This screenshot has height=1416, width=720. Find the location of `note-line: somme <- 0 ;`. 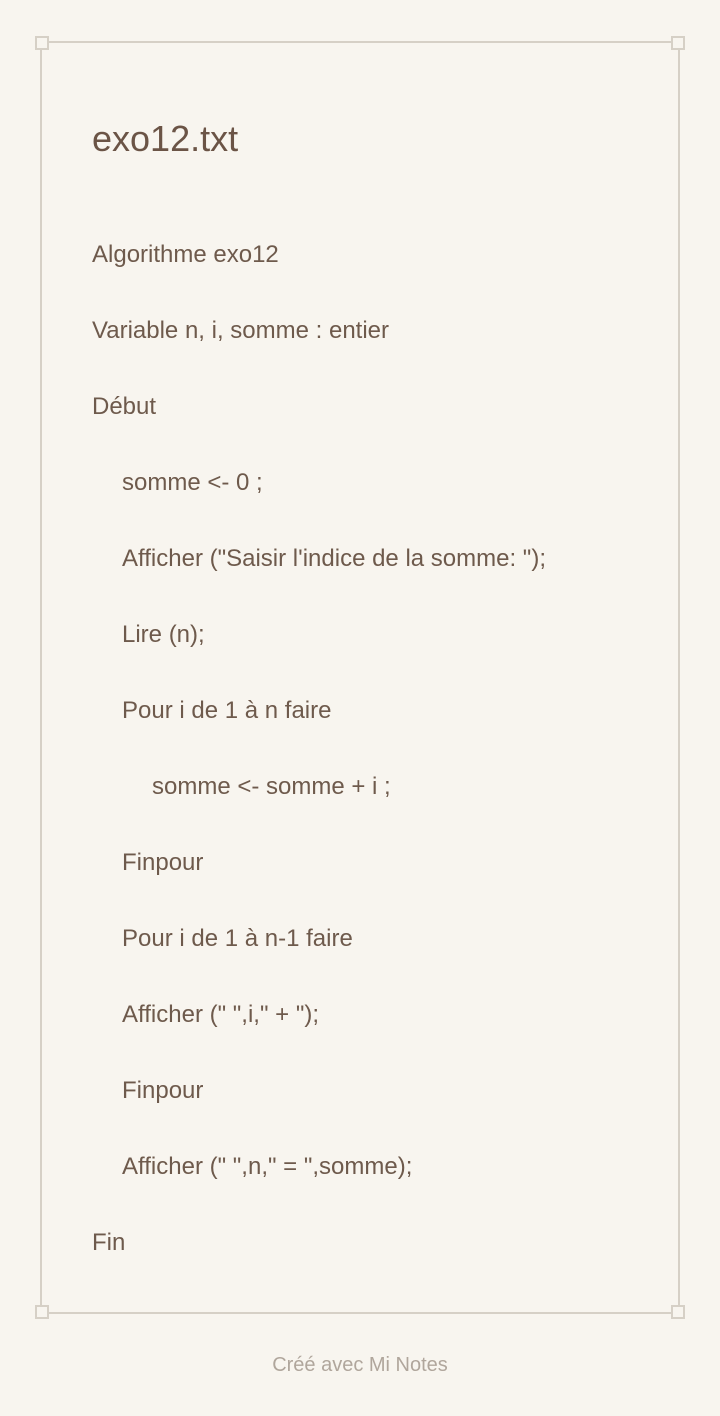

note-line: somme <- 0 ; is located at coordinates (192, 482).